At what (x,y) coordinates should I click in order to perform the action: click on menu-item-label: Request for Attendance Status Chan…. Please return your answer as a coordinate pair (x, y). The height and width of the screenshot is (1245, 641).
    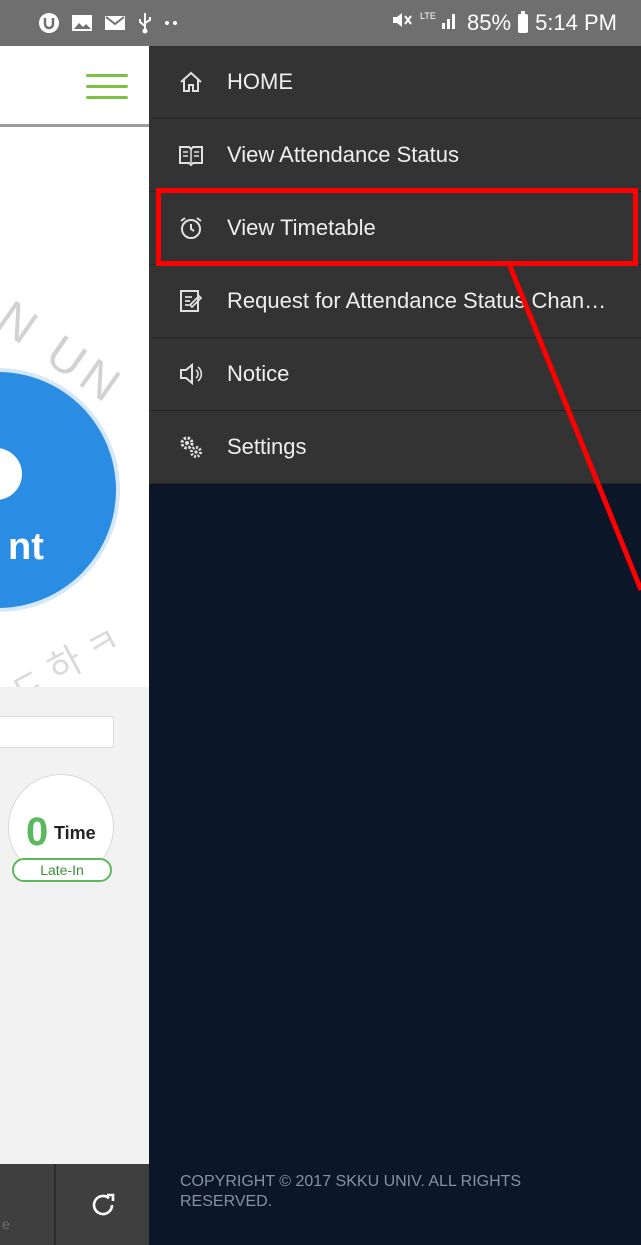
    Looking at the image, I should click on (417, 300).